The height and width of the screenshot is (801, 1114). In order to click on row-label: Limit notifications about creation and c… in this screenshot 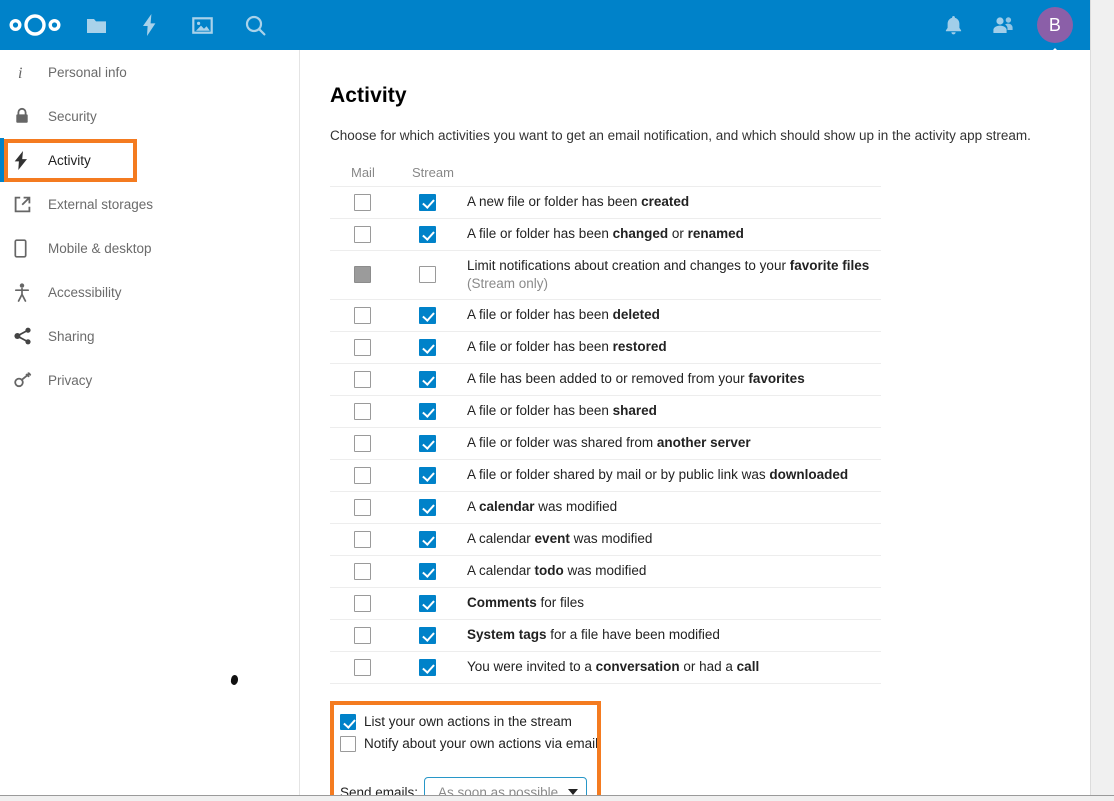, I will do `click(668, 274)`.